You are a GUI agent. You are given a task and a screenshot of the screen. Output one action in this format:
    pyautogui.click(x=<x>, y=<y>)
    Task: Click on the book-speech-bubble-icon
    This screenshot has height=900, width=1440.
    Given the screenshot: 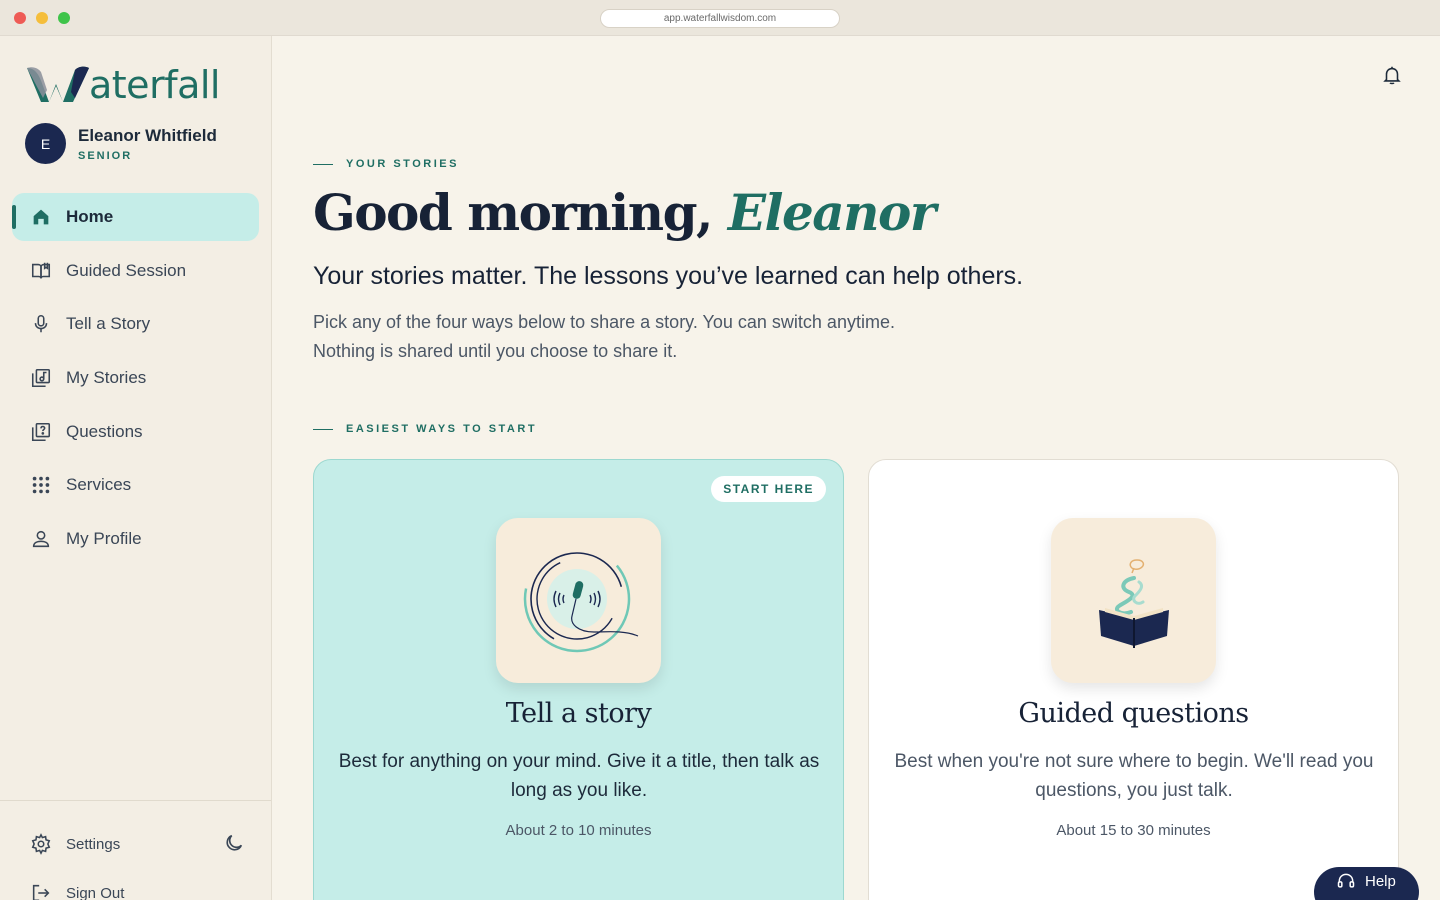 What is the action you would take?
    pyautogui.click(x=1133, y=600)
    